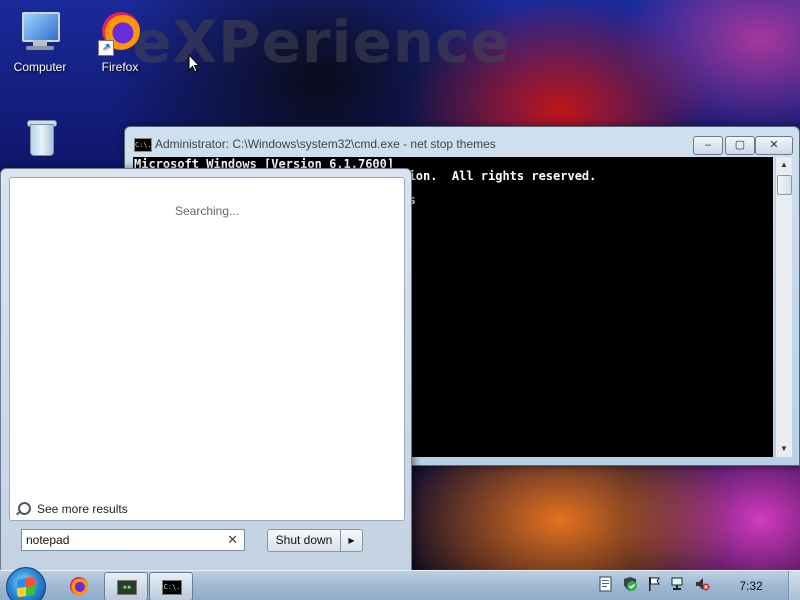  What do you see at coordinates (40, 32) in the screenshot?
I see `computer-icon` at bounding box center [40, 32].